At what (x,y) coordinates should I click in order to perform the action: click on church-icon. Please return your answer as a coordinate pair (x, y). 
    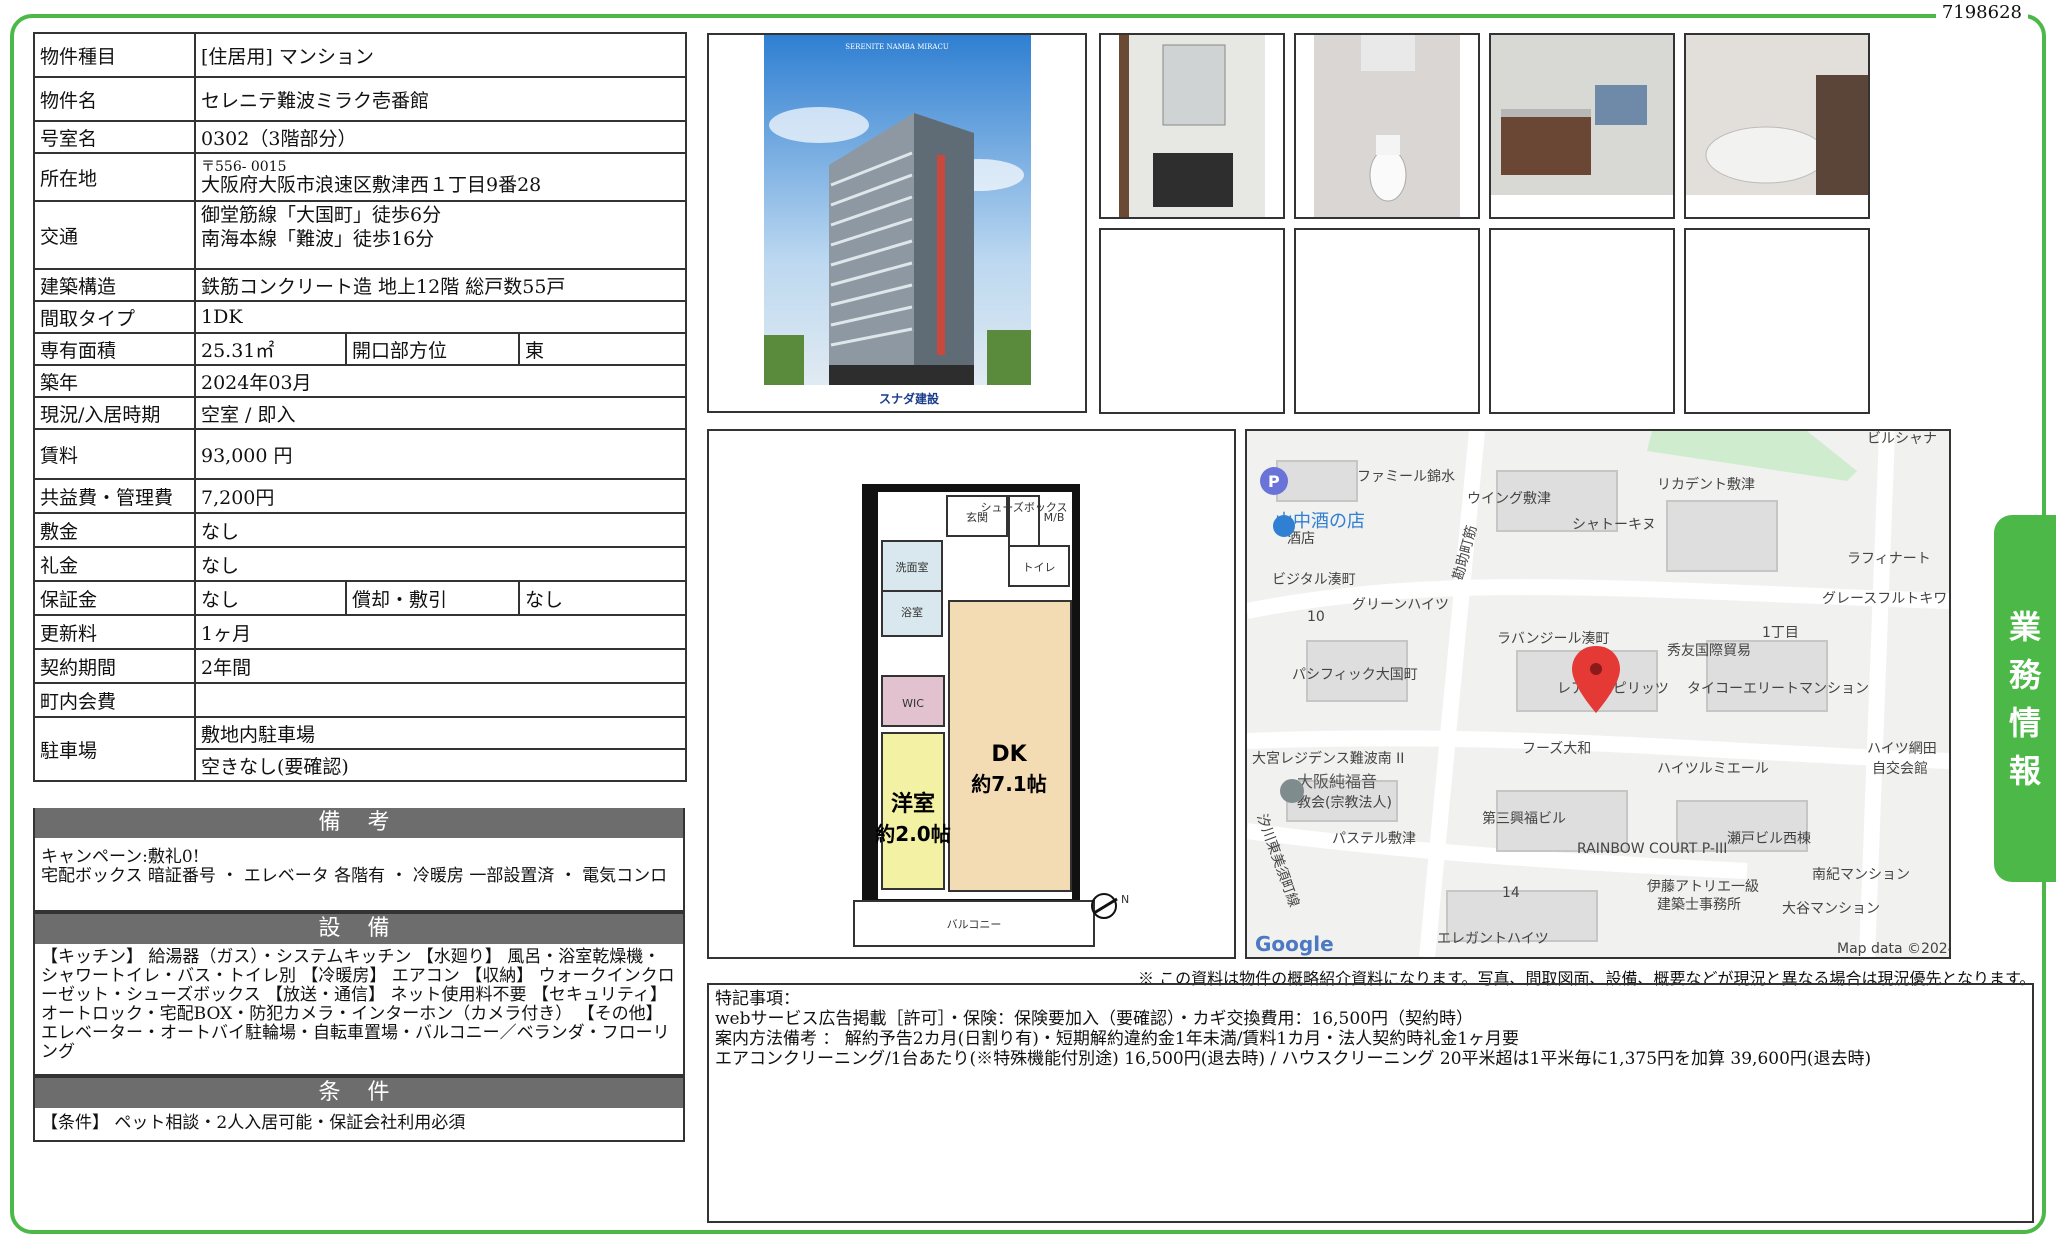
    Looking at the image, I should click on (1292, 791).